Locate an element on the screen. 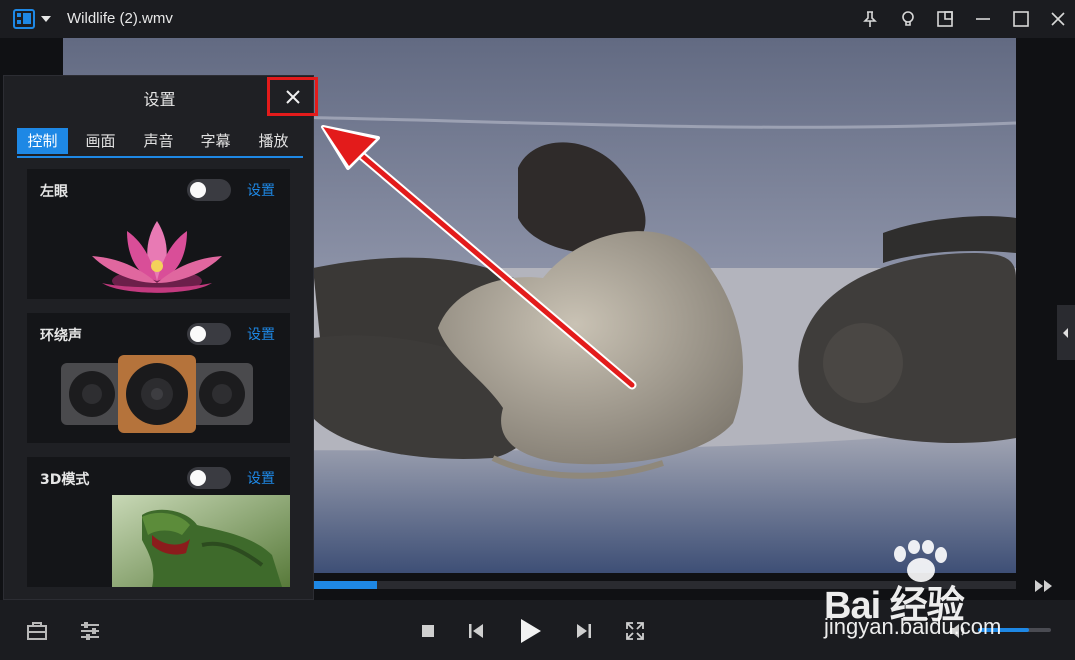 This screenshot has height=660, width=1075. surround-sound-settings-link: 设置 is located at coordinates (261, 334).